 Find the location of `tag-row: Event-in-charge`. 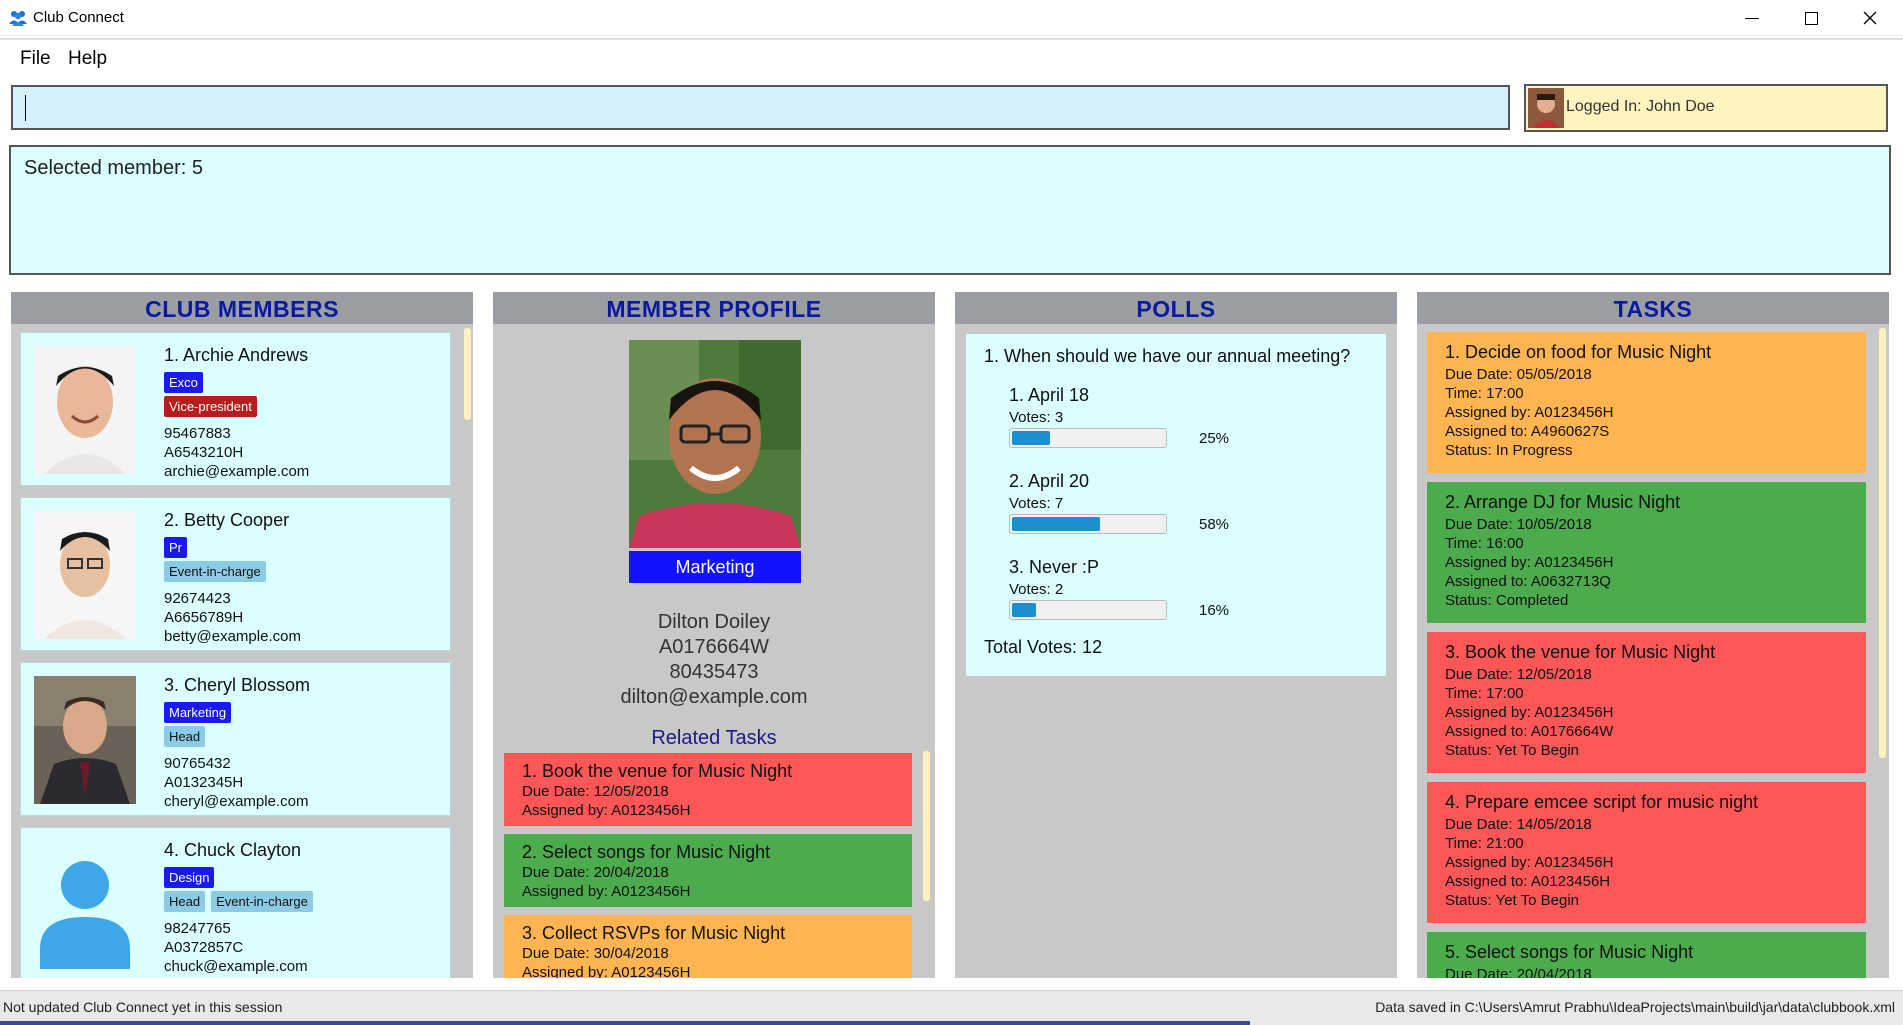

tag-row: Event-in-charge is located at coordinates (215, 571).